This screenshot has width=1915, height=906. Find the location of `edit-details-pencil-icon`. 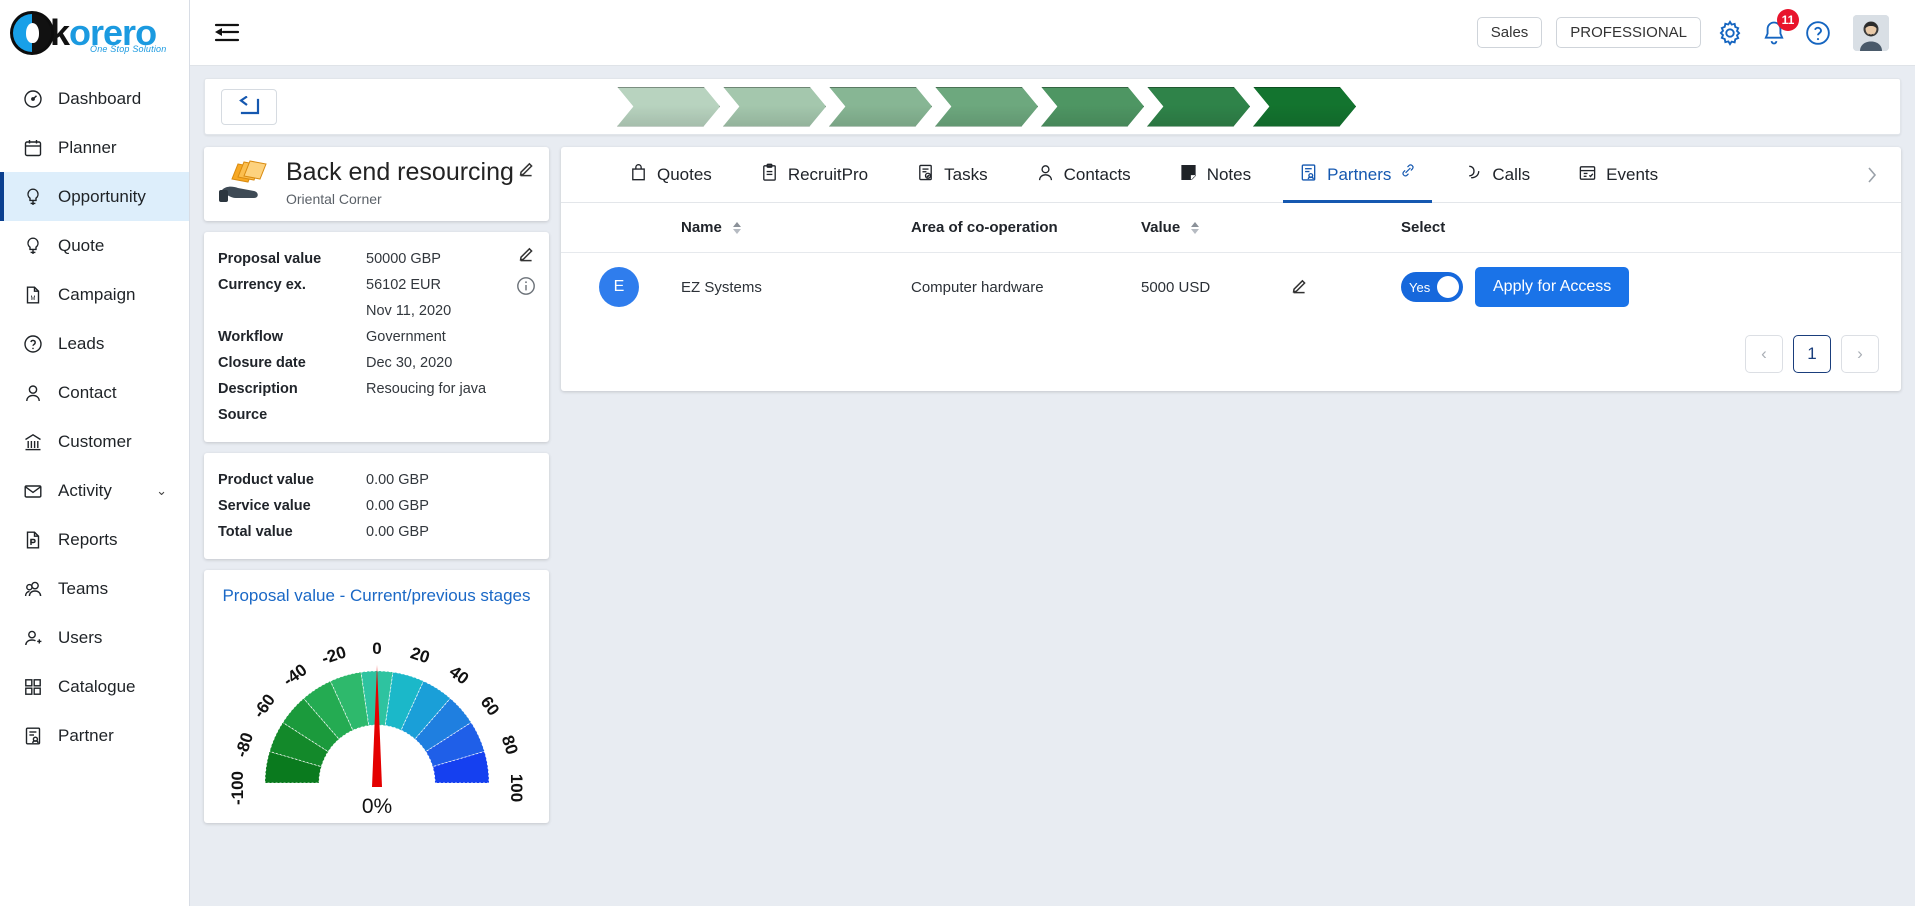

edit-details-pencil-icon is located at coordinates (527, 253).